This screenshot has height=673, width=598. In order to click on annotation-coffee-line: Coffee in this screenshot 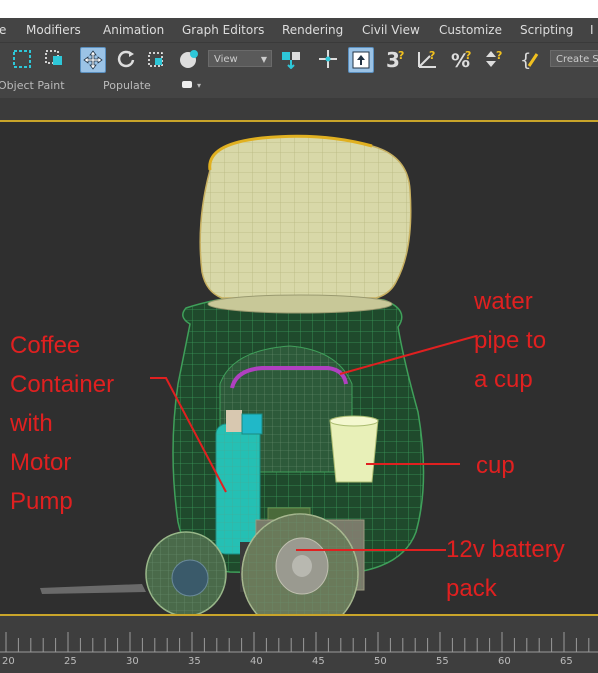, I will do `click(45, 345)`.